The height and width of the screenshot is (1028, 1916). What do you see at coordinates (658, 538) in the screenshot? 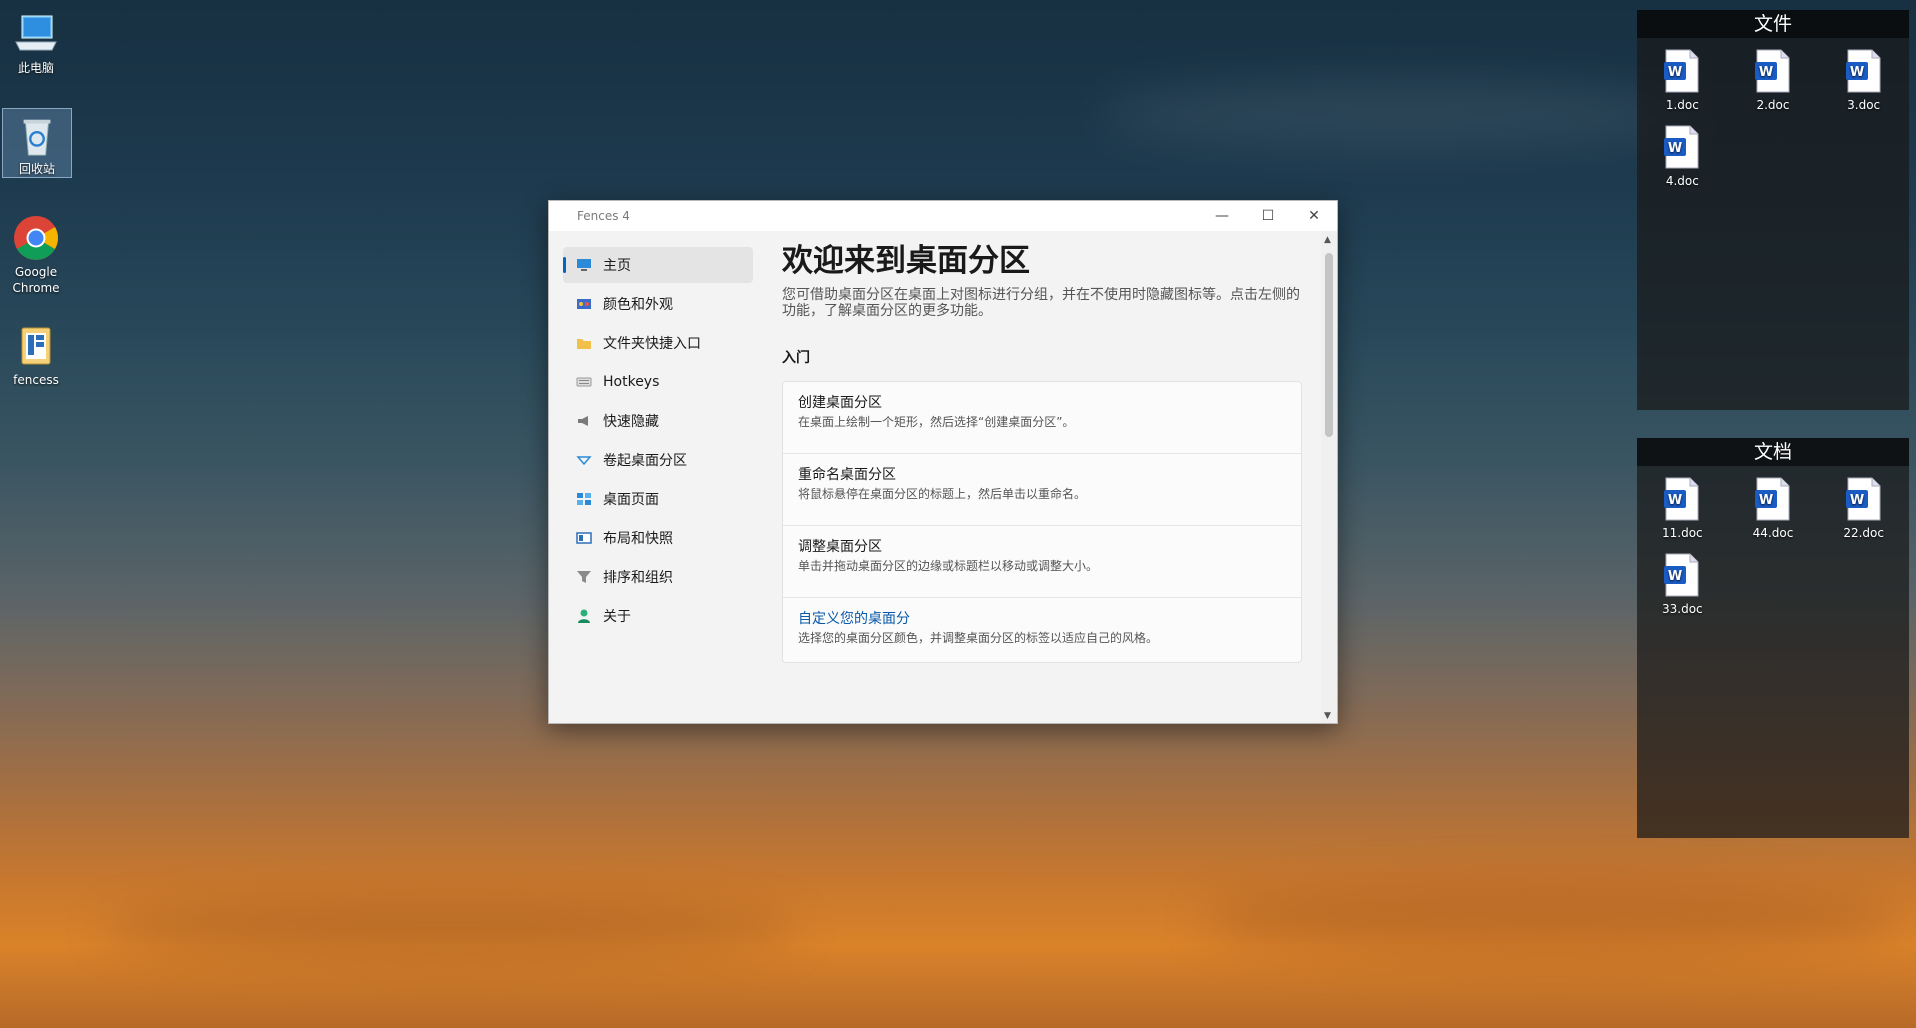
I see `nav-item-layouts: 布局和快照` at bounding box center [658, 538].